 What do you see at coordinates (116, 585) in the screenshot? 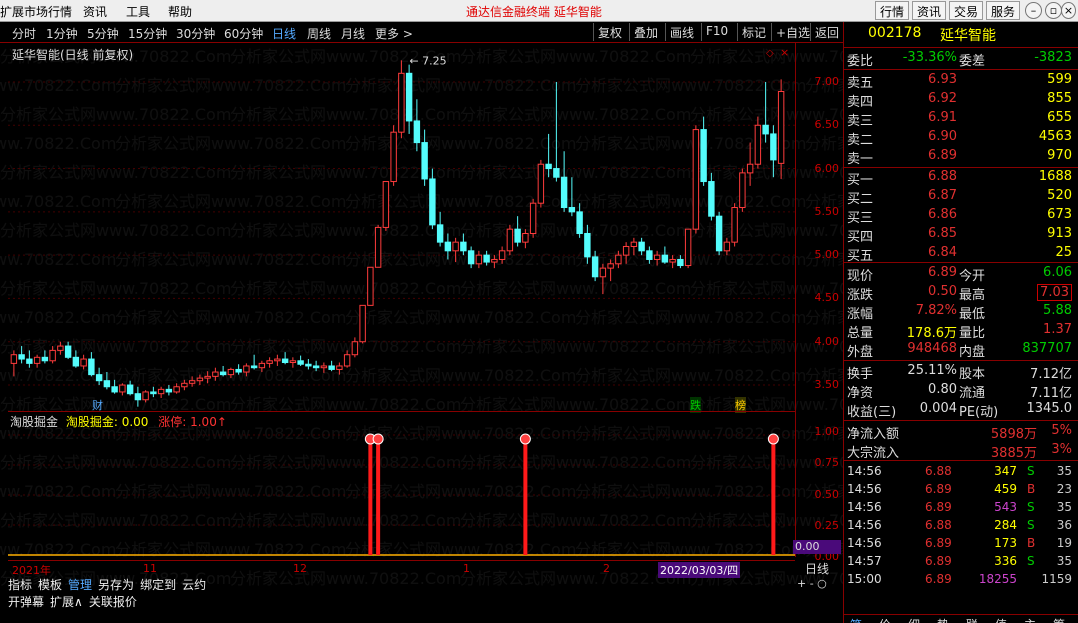
I see `tab-saveas: 另存为` at bounding box center [116, 585].